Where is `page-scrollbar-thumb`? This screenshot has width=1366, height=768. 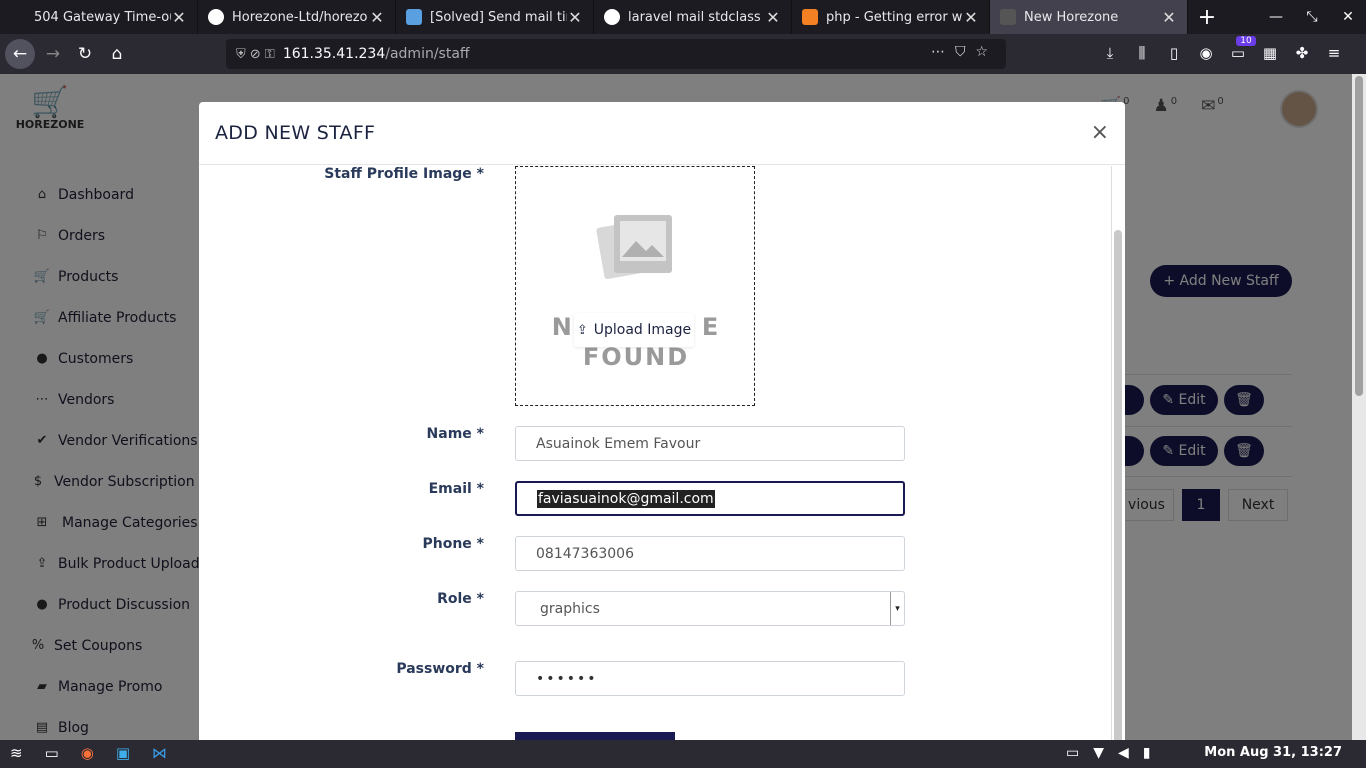 page-scrollbar-thumb is located at coordinates (1359, 236).